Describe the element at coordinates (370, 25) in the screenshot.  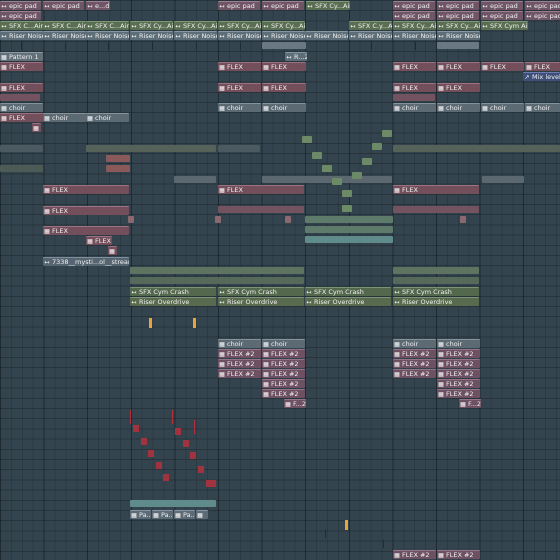
I see `playlist-clip: ↤SFX C.y...Airy` at that location.